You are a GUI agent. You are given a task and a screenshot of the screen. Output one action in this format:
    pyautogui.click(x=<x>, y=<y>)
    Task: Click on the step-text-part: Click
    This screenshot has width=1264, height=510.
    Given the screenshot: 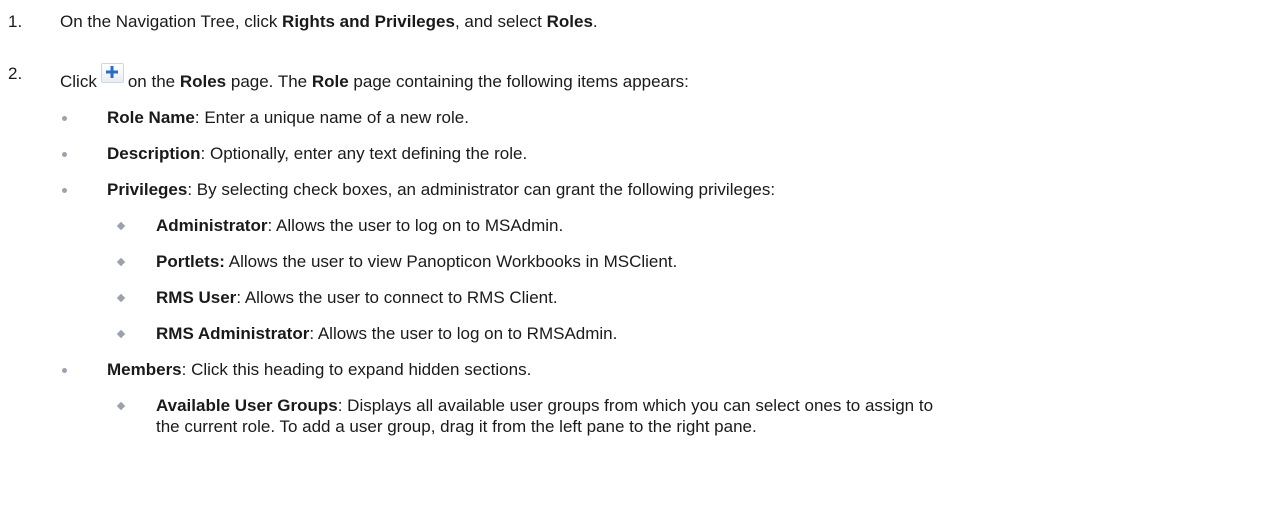 What is the action you would take?
    pyautogui.click(x=78, y=81)
    